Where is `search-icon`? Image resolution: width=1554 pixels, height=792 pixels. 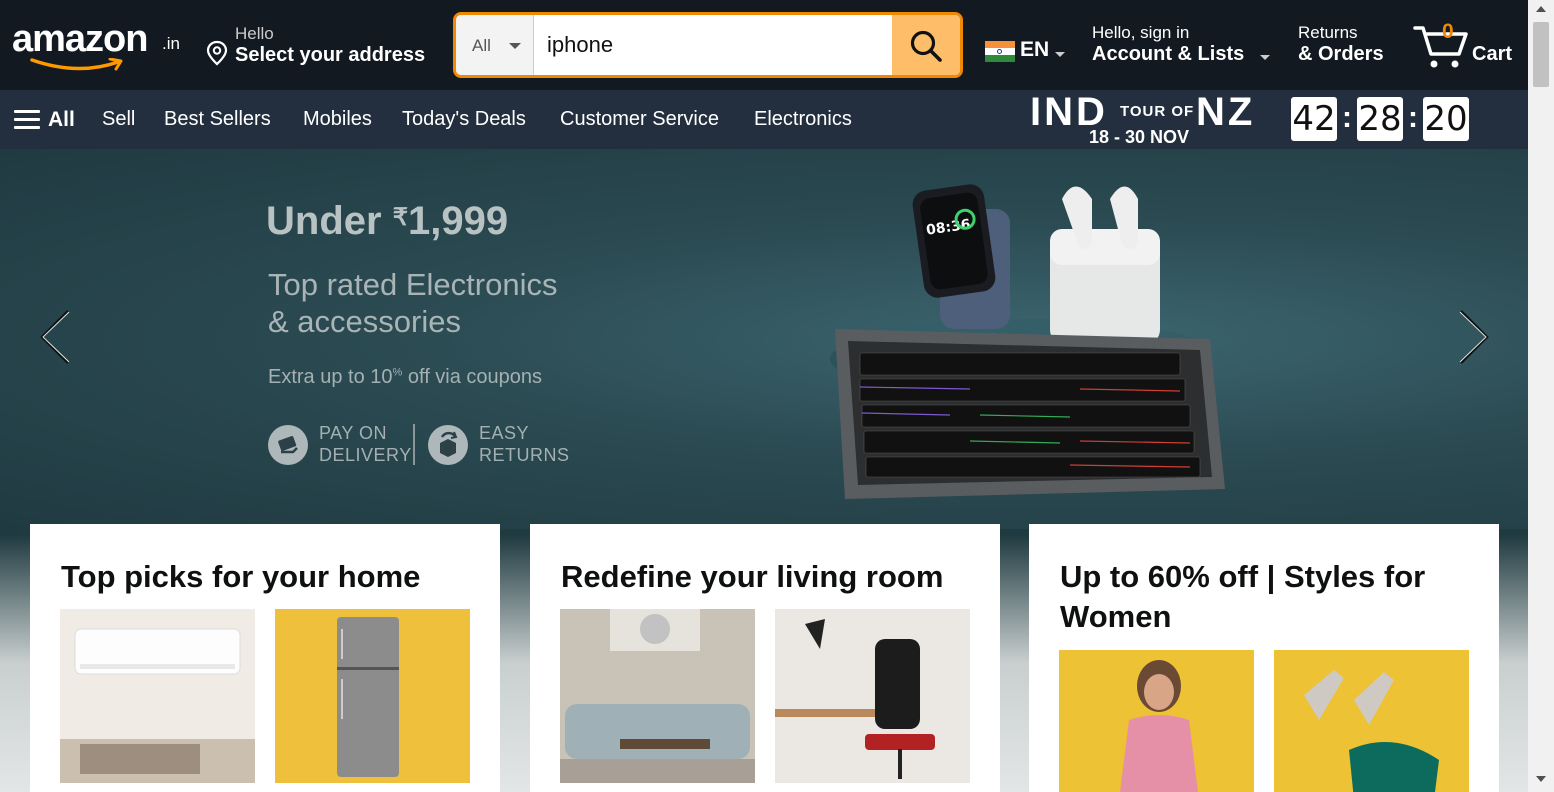
search-icon is located at coordinates (926, 46).